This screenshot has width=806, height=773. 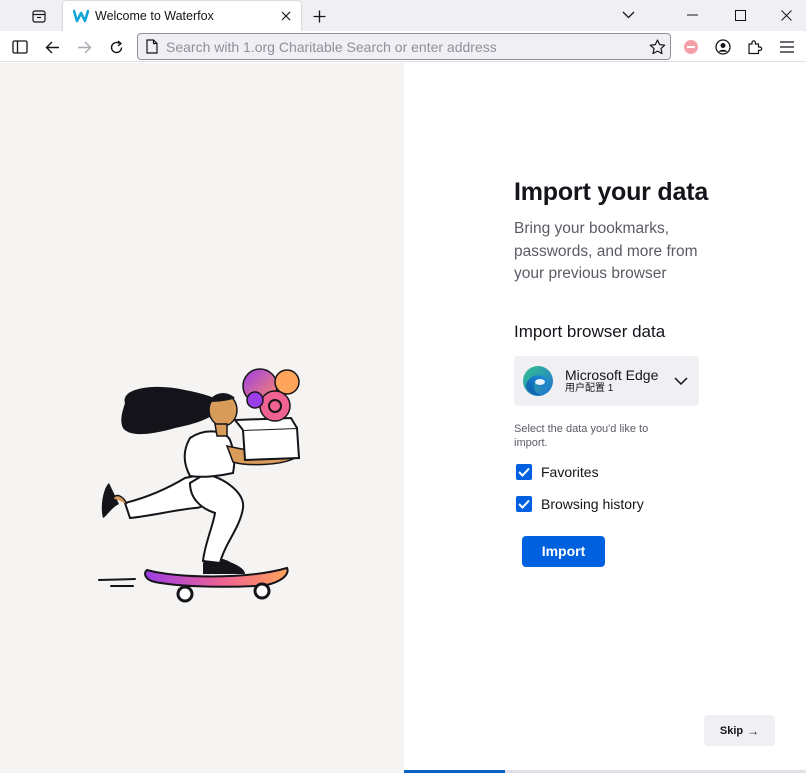 What do you see at coordinates (524, 471) in the screenshot?
I see `favorites-checkbox` at bounding box center [524, 471].